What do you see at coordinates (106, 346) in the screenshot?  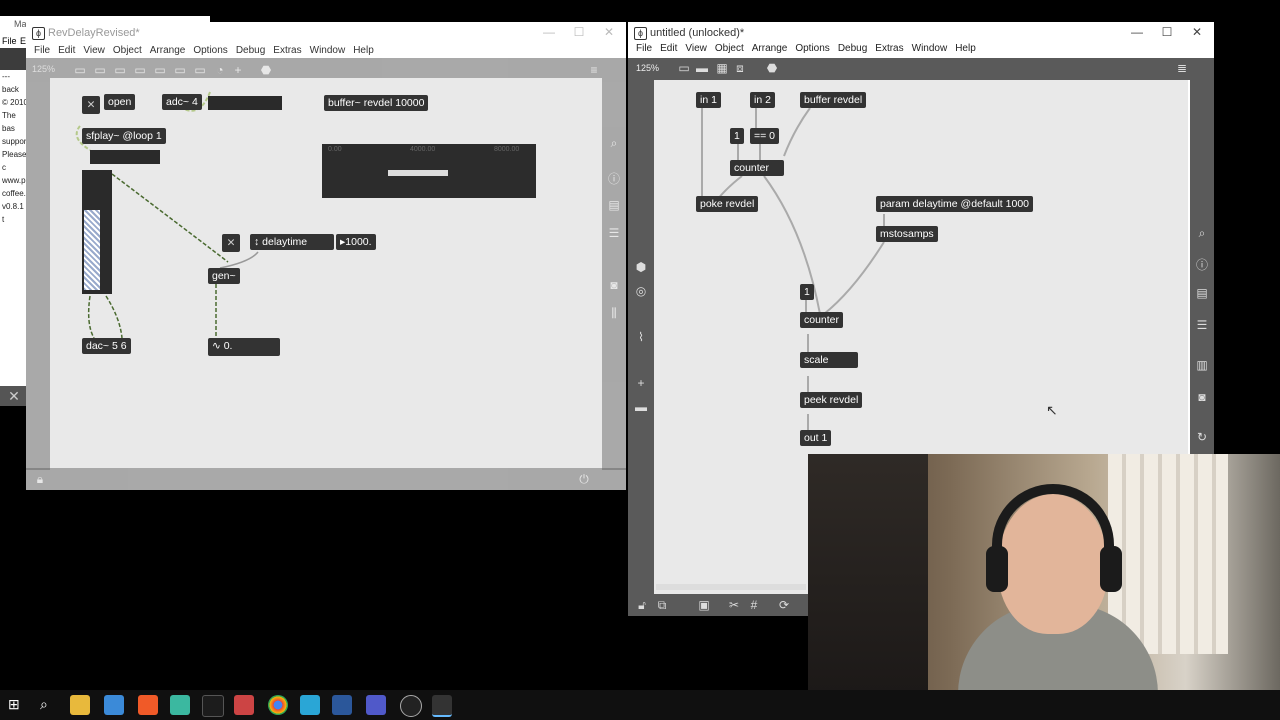 I see `dac-object: dac~ 5 6` at bounding box center [106, 346].